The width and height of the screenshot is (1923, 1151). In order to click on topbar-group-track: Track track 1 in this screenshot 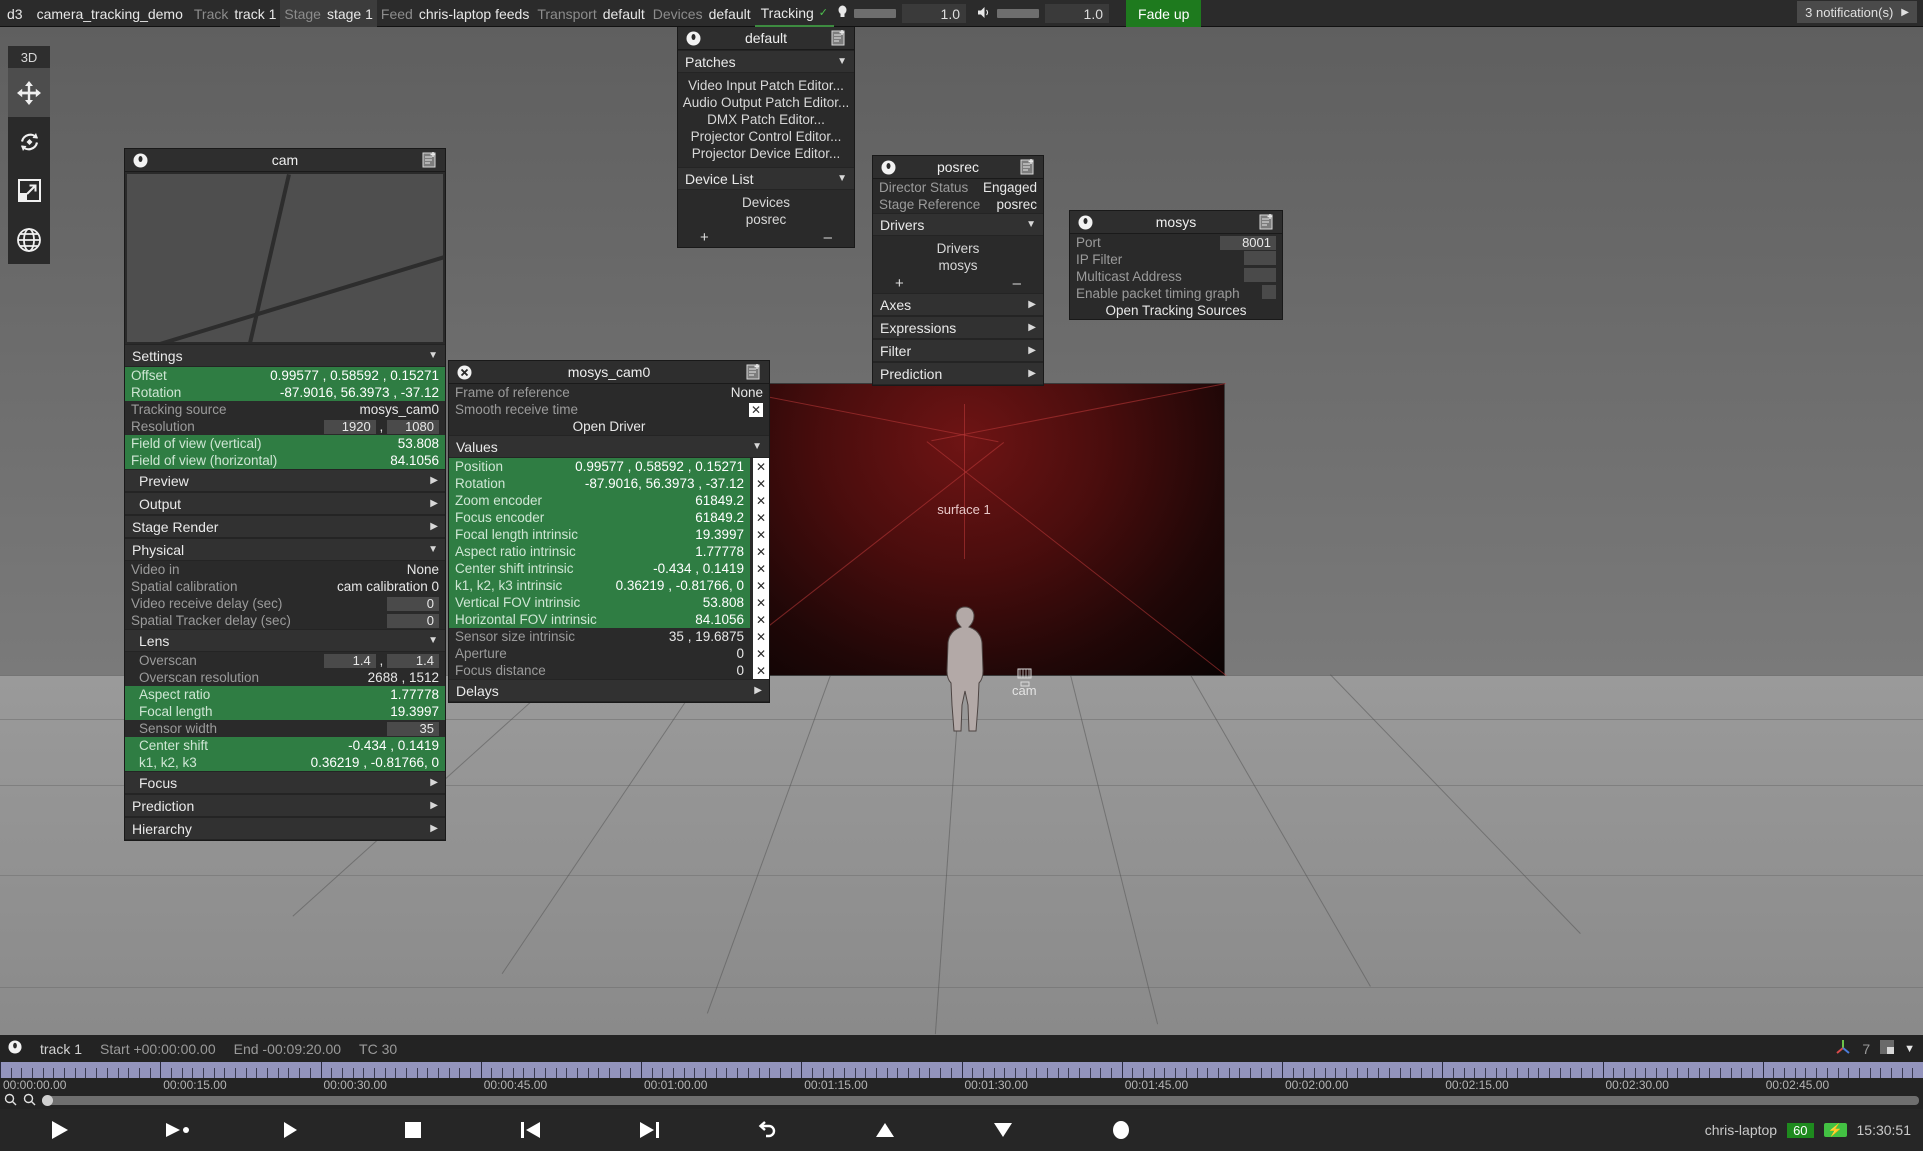, I will do `click(235, 13)`.